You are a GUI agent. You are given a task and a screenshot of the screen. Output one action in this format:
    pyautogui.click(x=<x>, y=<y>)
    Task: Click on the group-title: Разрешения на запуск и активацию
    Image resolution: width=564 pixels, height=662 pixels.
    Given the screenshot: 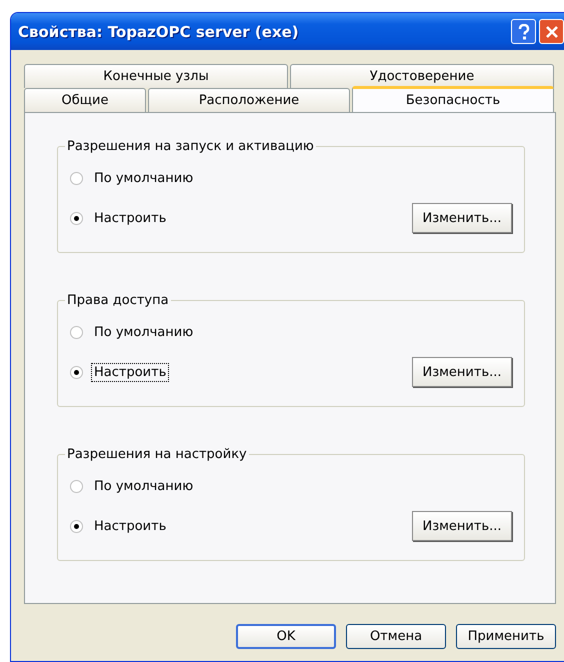 What is the action you would take?
    pyautogui.click(x=190, y=146)
    